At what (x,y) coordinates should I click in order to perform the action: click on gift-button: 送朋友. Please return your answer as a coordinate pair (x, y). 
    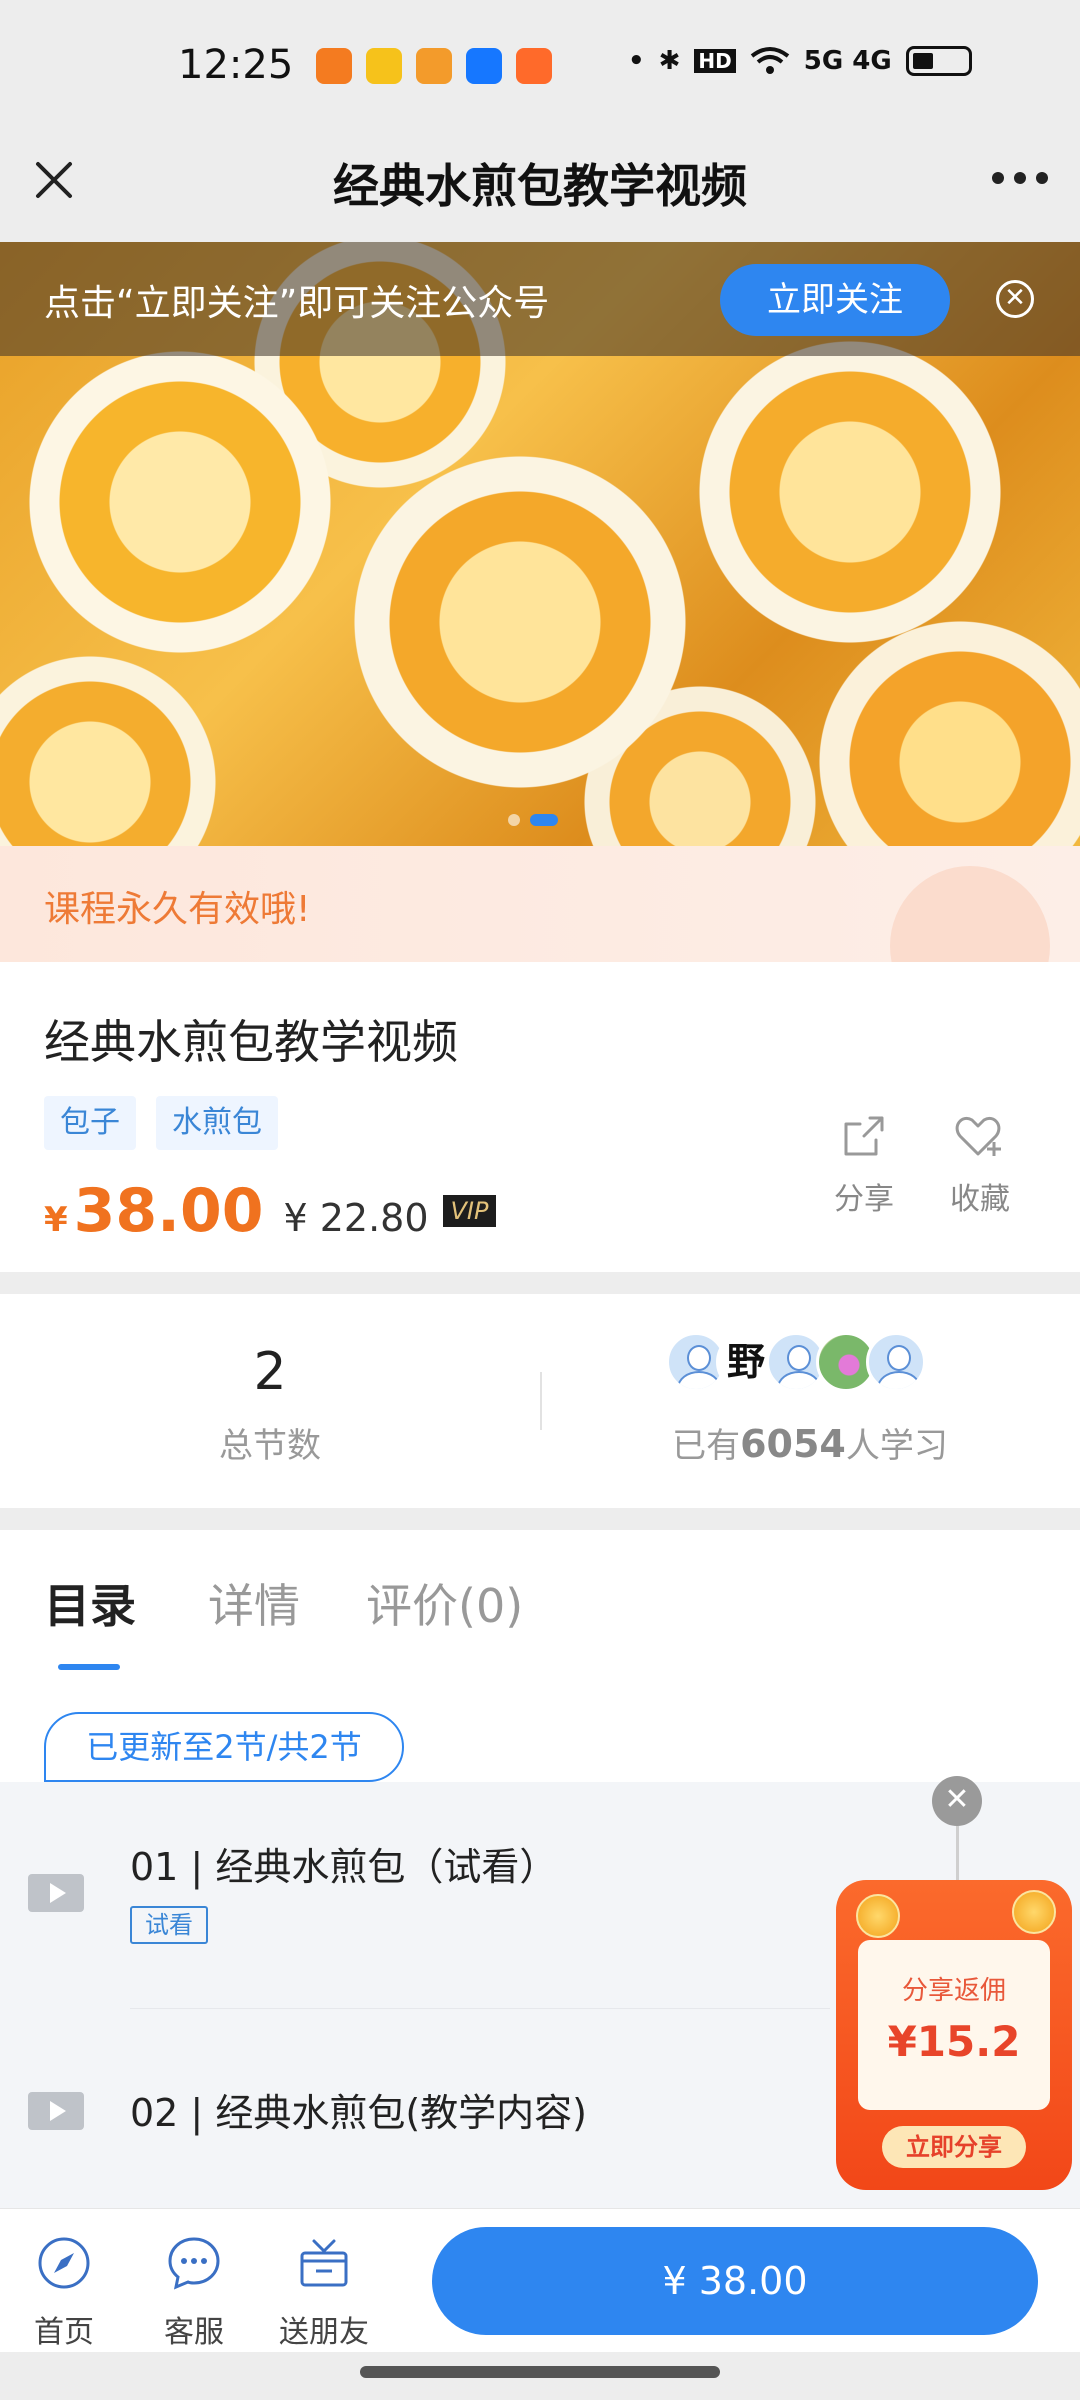
    Looking at the image, I should click on (324, 2293).